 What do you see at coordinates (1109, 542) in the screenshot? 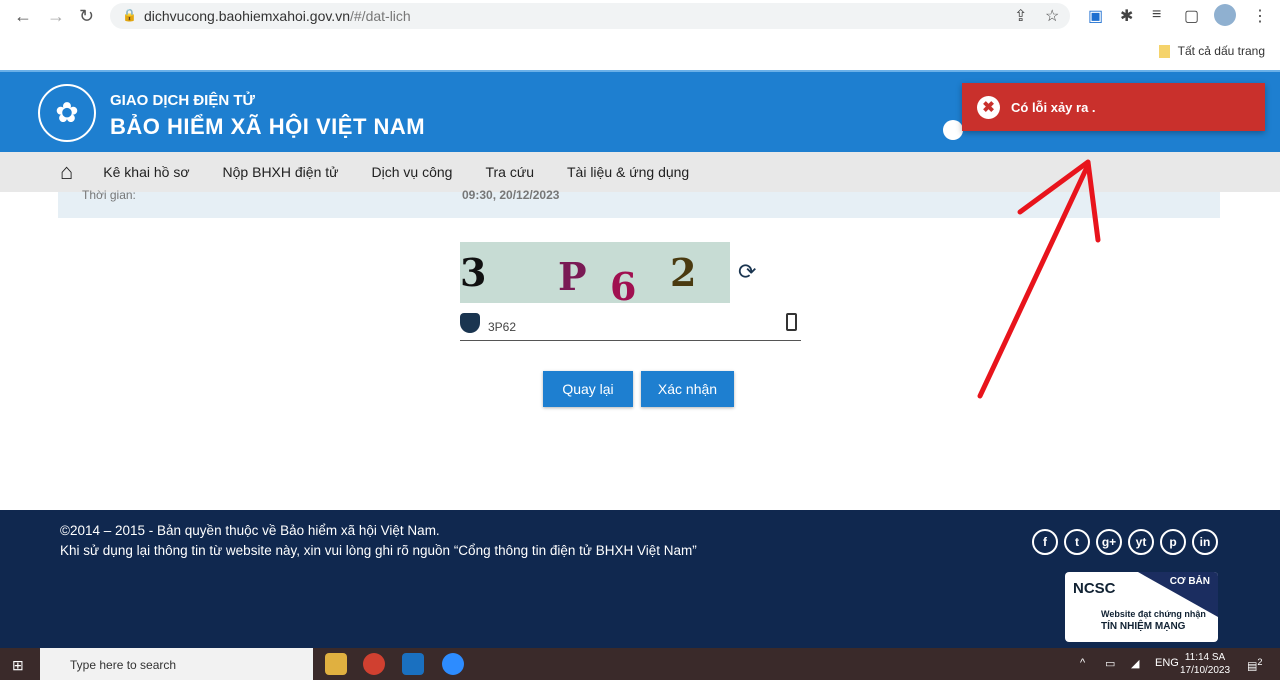
I see `googleplus-icon: g+` at bounding box center [1109, 542].